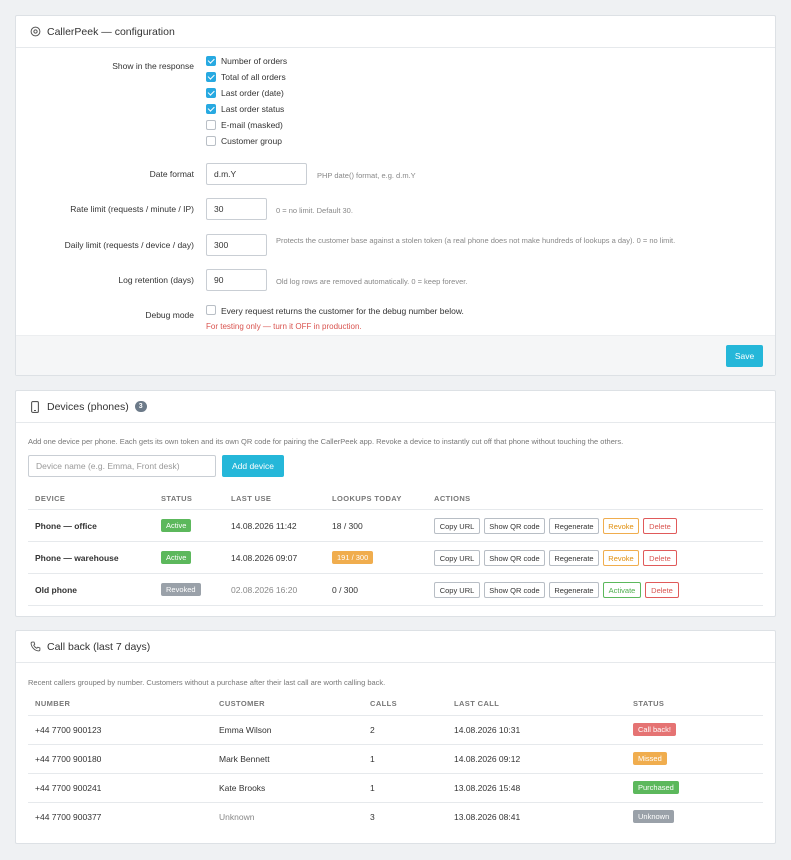 The image size is (791, 860). What do you see at coordinates (487, 817) in the screenshot?
I see `caller-last-call: 13.08.2026 08:41` at bounding box center [487, 817].